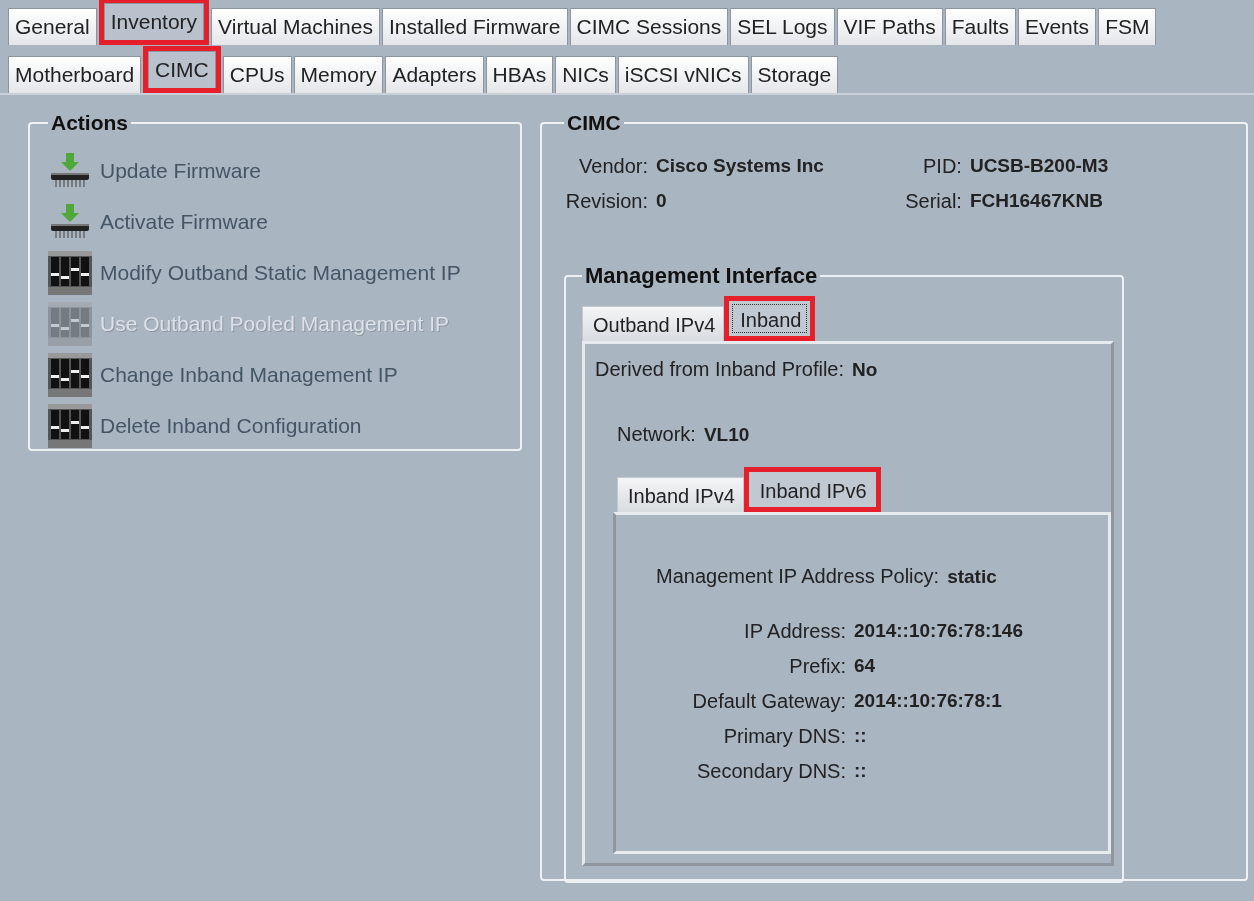  Describe the element at coordinates (865, 666) in the screenshot. I see `field-value: 64` at that location.